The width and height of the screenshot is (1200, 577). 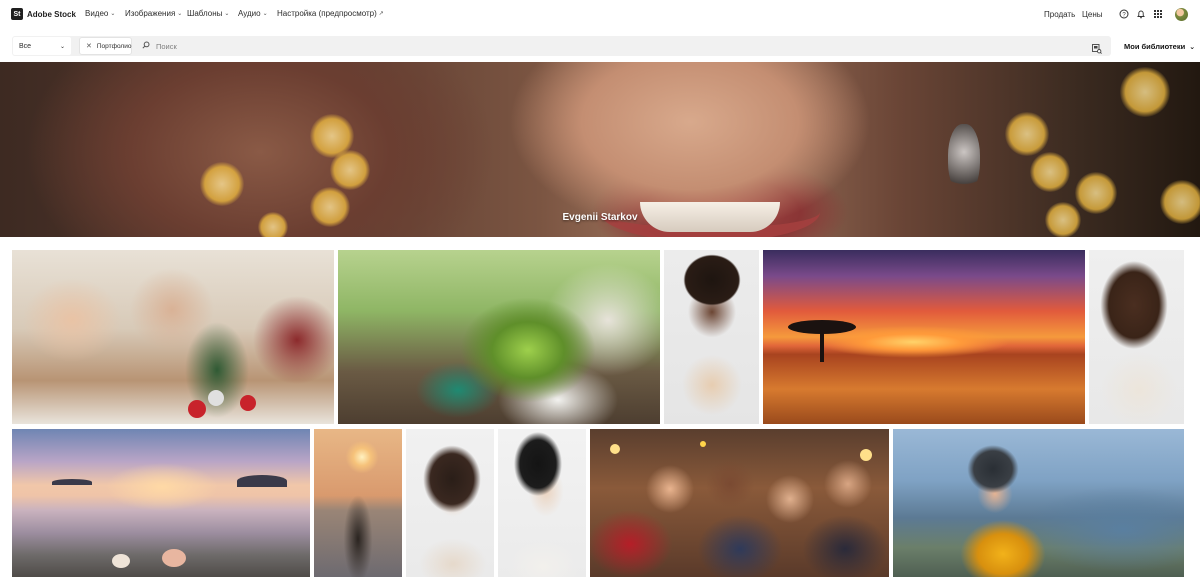 I want to click on confetti, so click(x=703, y=444).